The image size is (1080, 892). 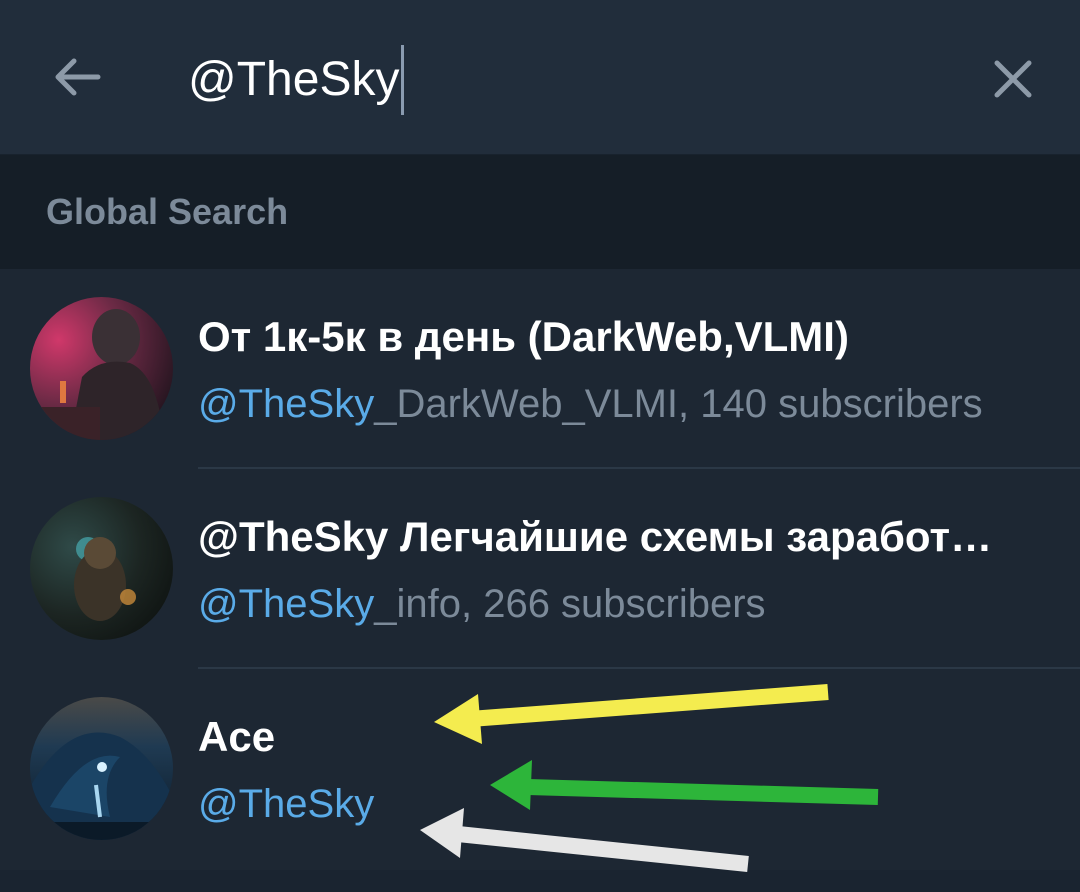 I want to click on arrow-left-icon, so click(x=78, y=77).